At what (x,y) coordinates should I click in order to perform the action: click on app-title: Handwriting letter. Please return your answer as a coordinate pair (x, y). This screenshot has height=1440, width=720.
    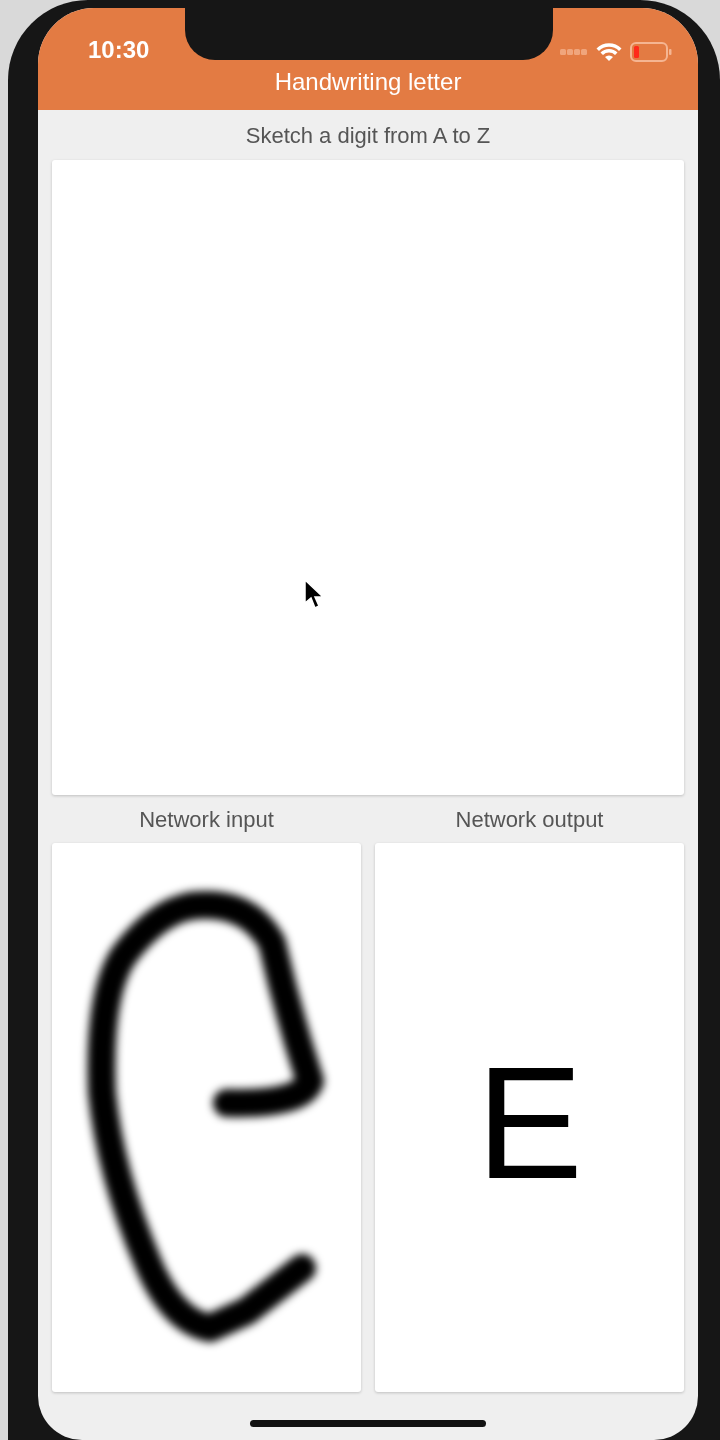
    Looking at the image, I should click on (368, 82).